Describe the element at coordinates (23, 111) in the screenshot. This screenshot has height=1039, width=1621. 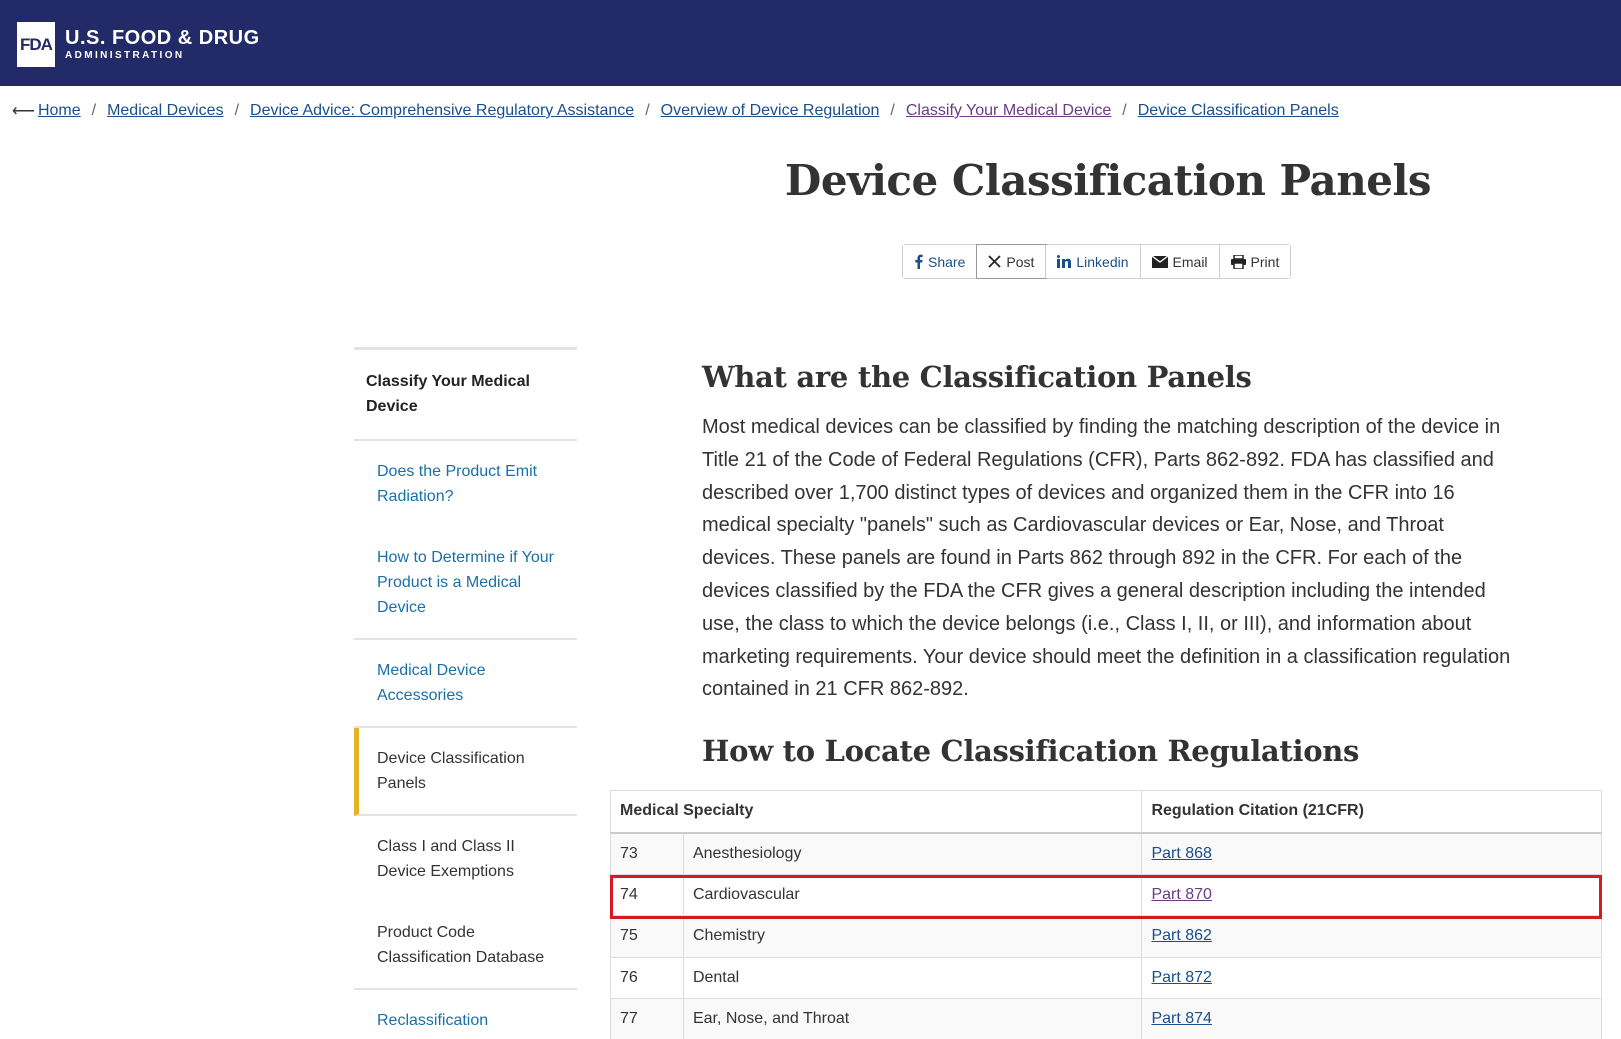
I see `back-arrow-icon: ⟵` at that location.